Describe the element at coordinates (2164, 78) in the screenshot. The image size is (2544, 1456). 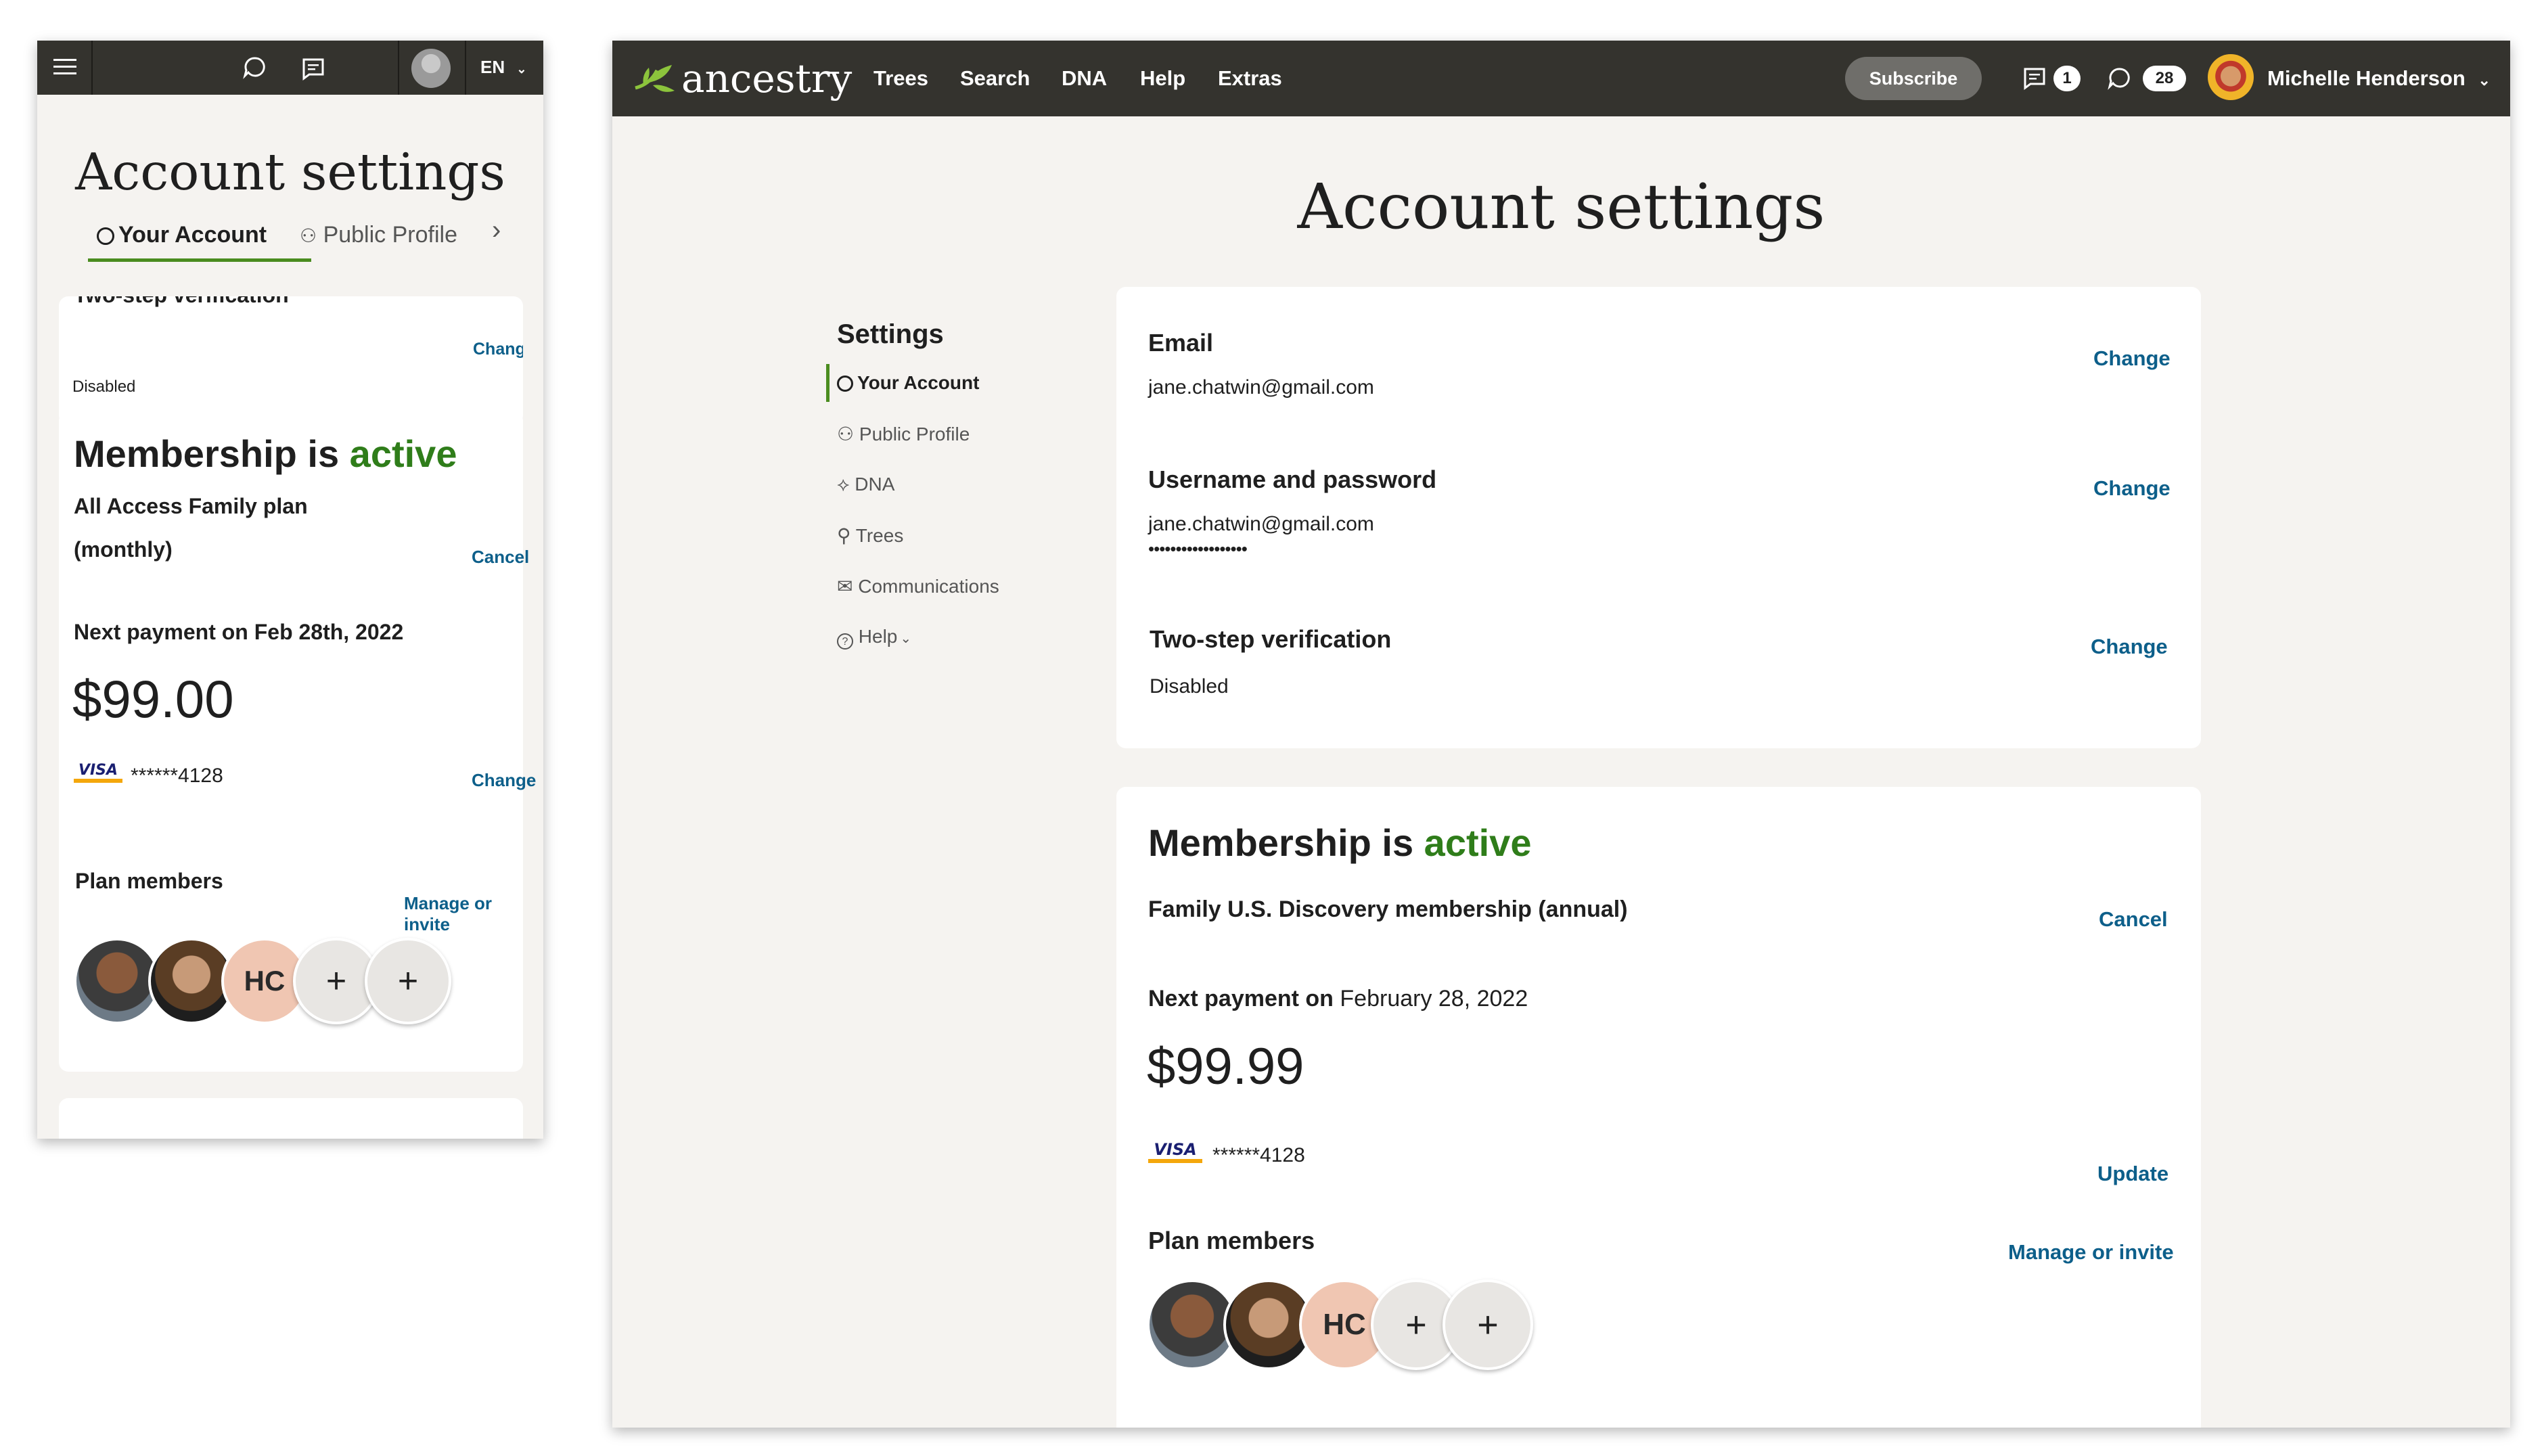
I see `notifications-count-badge: 28` at that location.